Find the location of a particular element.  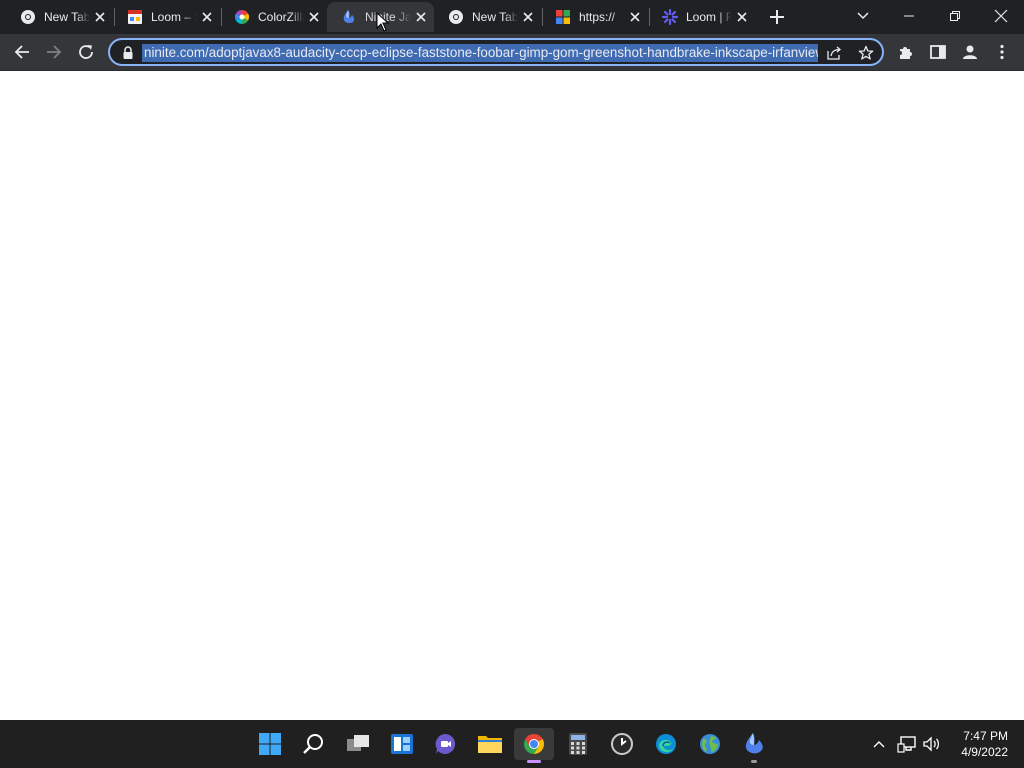

arrow-right-icon is located at coordinates (54, 52).